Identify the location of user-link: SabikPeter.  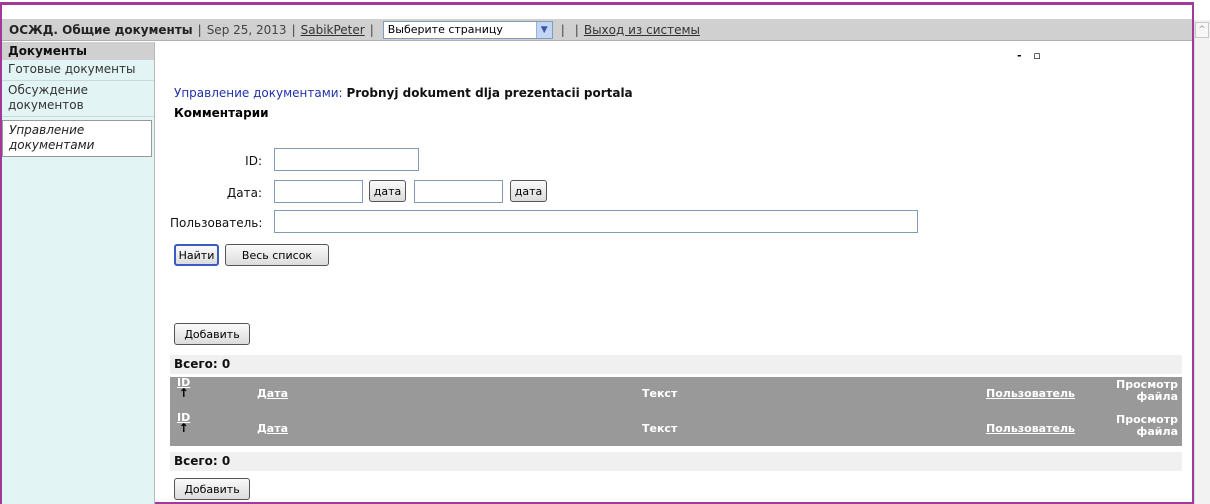
(333, 30).